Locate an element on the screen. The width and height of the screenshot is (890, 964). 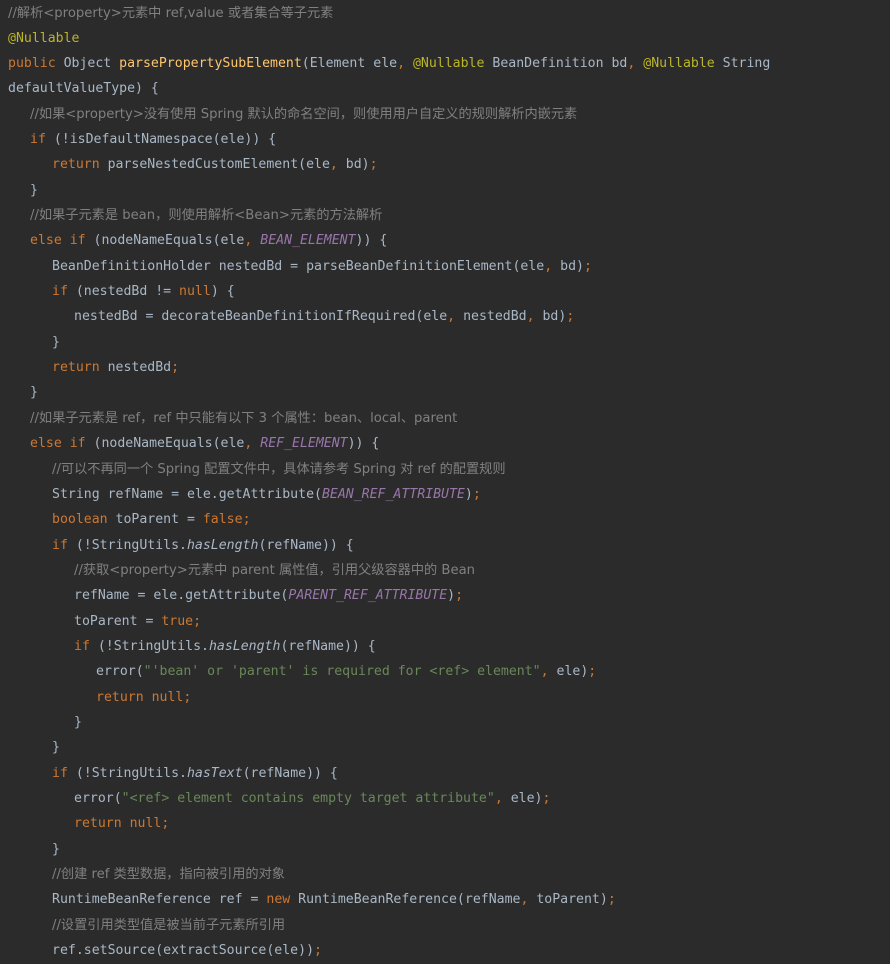
code-text: ele) is located at coordinates (572, 671).